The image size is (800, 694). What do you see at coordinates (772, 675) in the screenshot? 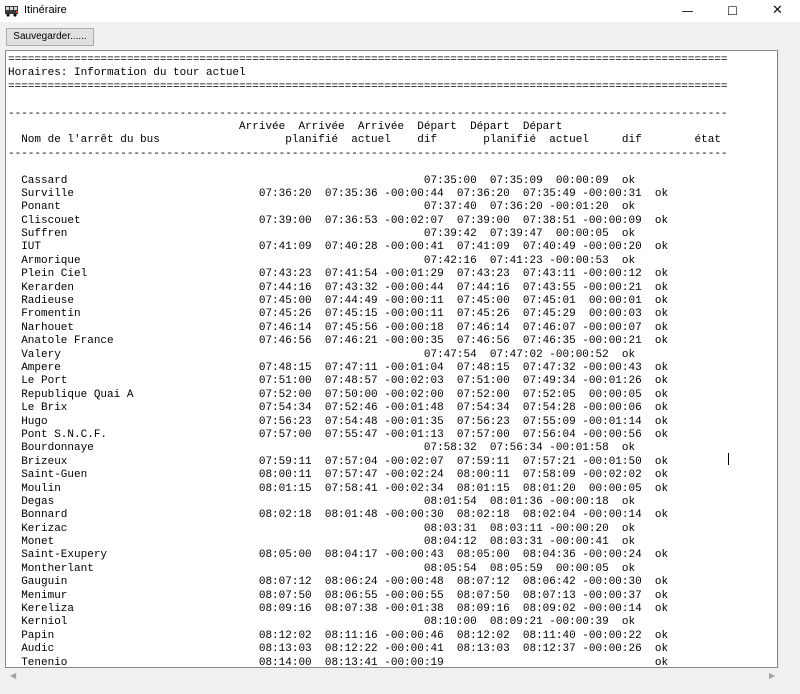
I see `scroll-right-icon: ▶` at bounding box center [772, 675].